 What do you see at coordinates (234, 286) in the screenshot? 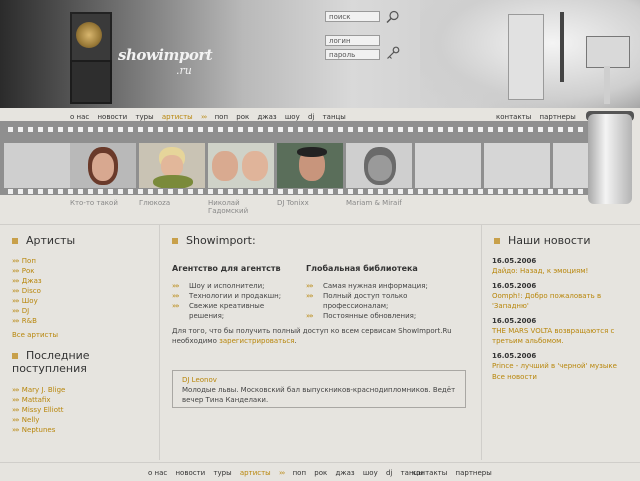
I see `list-item: Шоу и исполнители;` at bounding box center [234, 286].